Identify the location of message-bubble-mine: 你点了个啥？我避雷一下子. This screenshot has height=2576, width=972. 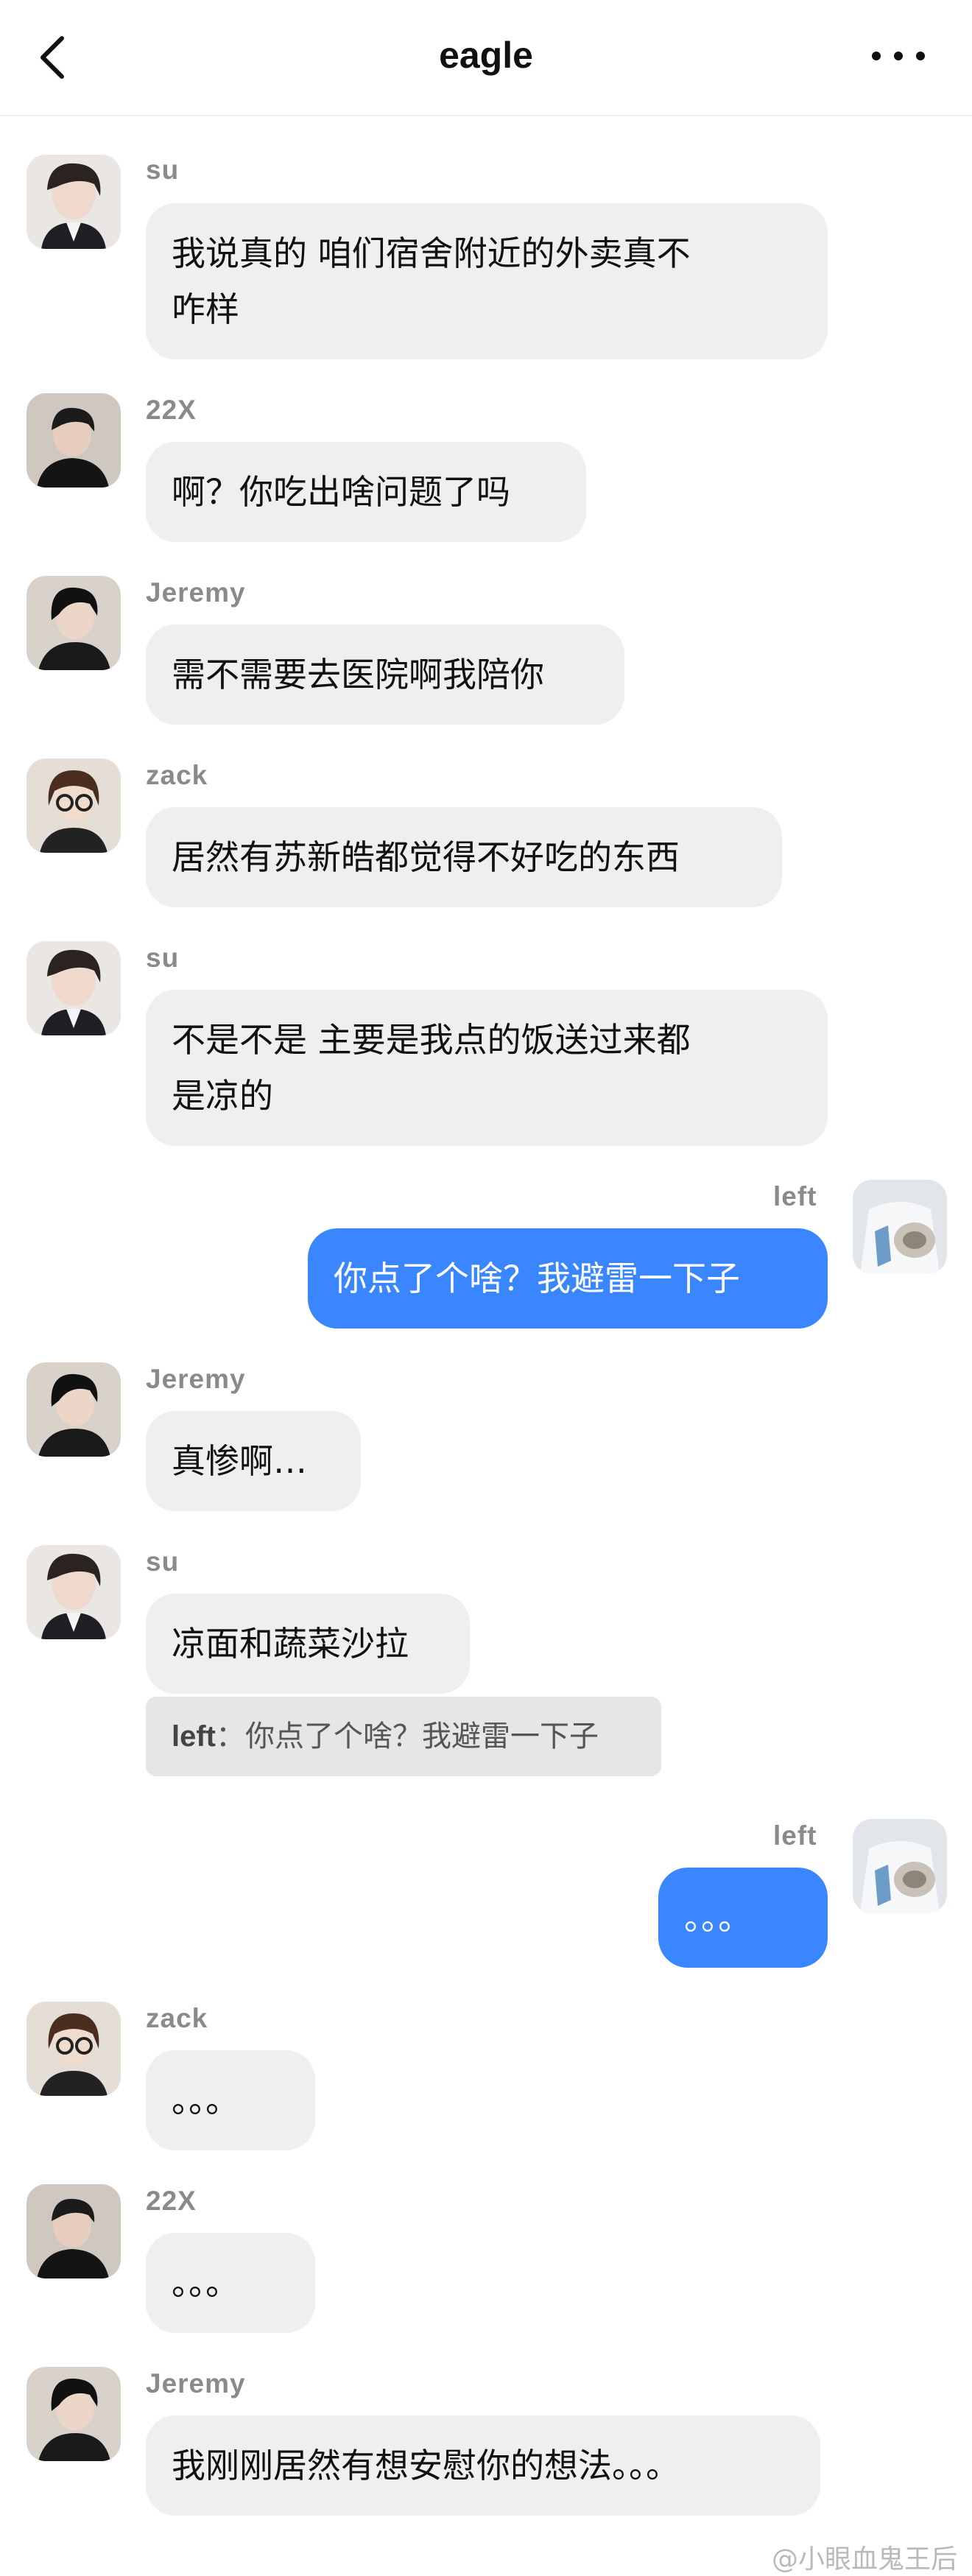
(568, 1278).